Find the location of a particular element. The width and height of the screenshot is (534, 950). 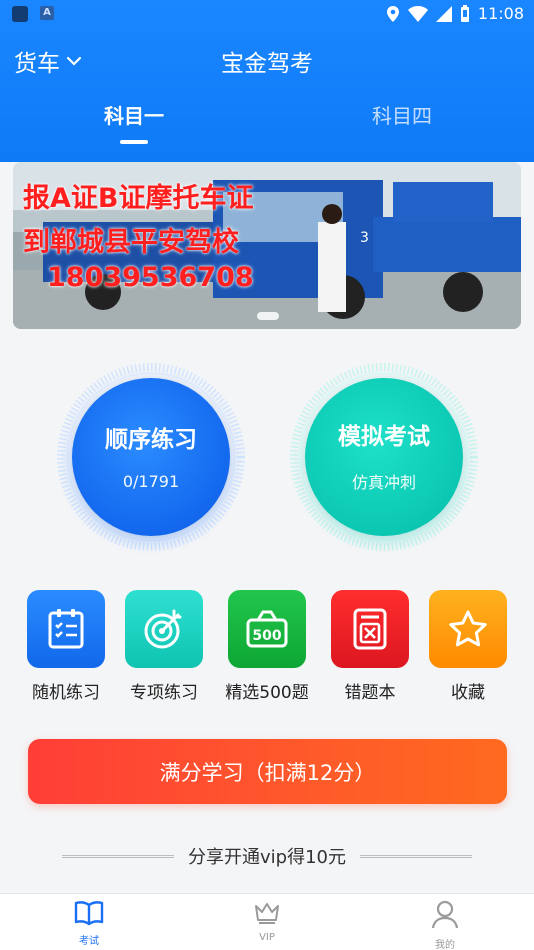

nav-label: 考试 is located at coordinates (89, 941).